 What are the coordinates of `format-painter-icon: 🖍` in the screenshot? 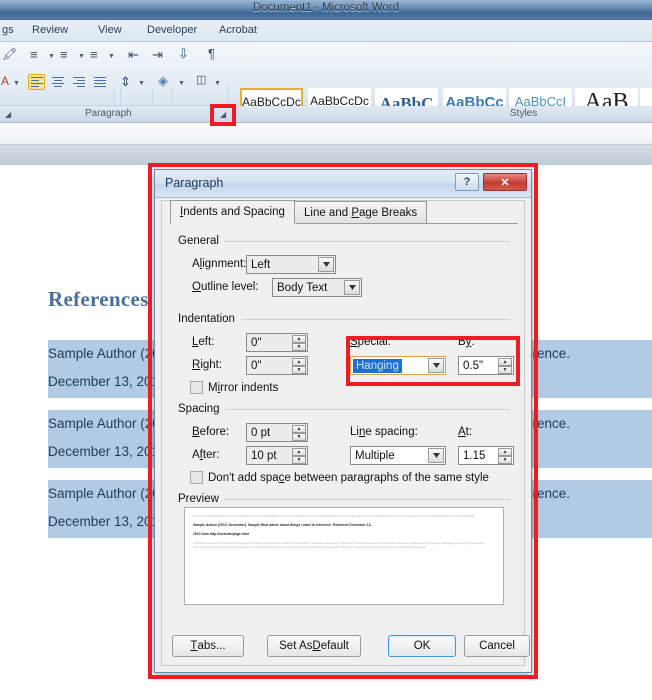 It's located at (9, 54).